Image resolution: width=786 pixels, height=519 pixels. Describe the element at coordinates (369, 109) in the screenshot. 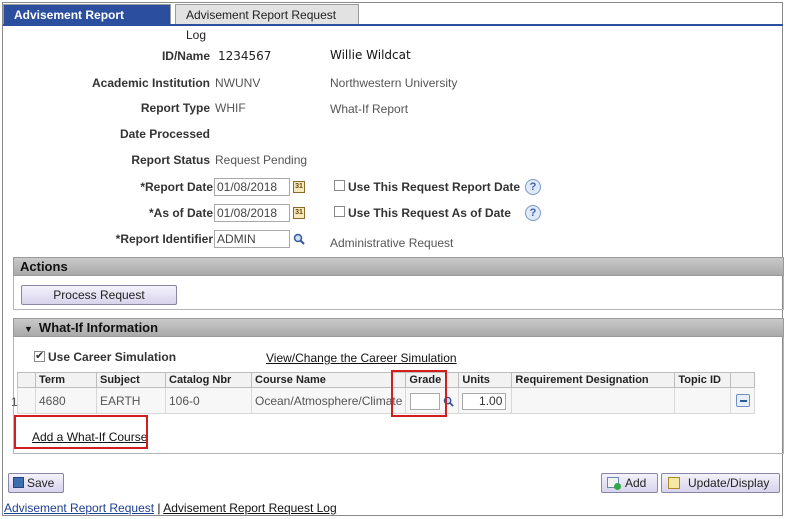

I see `report-type-name: What-If Report` at that location.